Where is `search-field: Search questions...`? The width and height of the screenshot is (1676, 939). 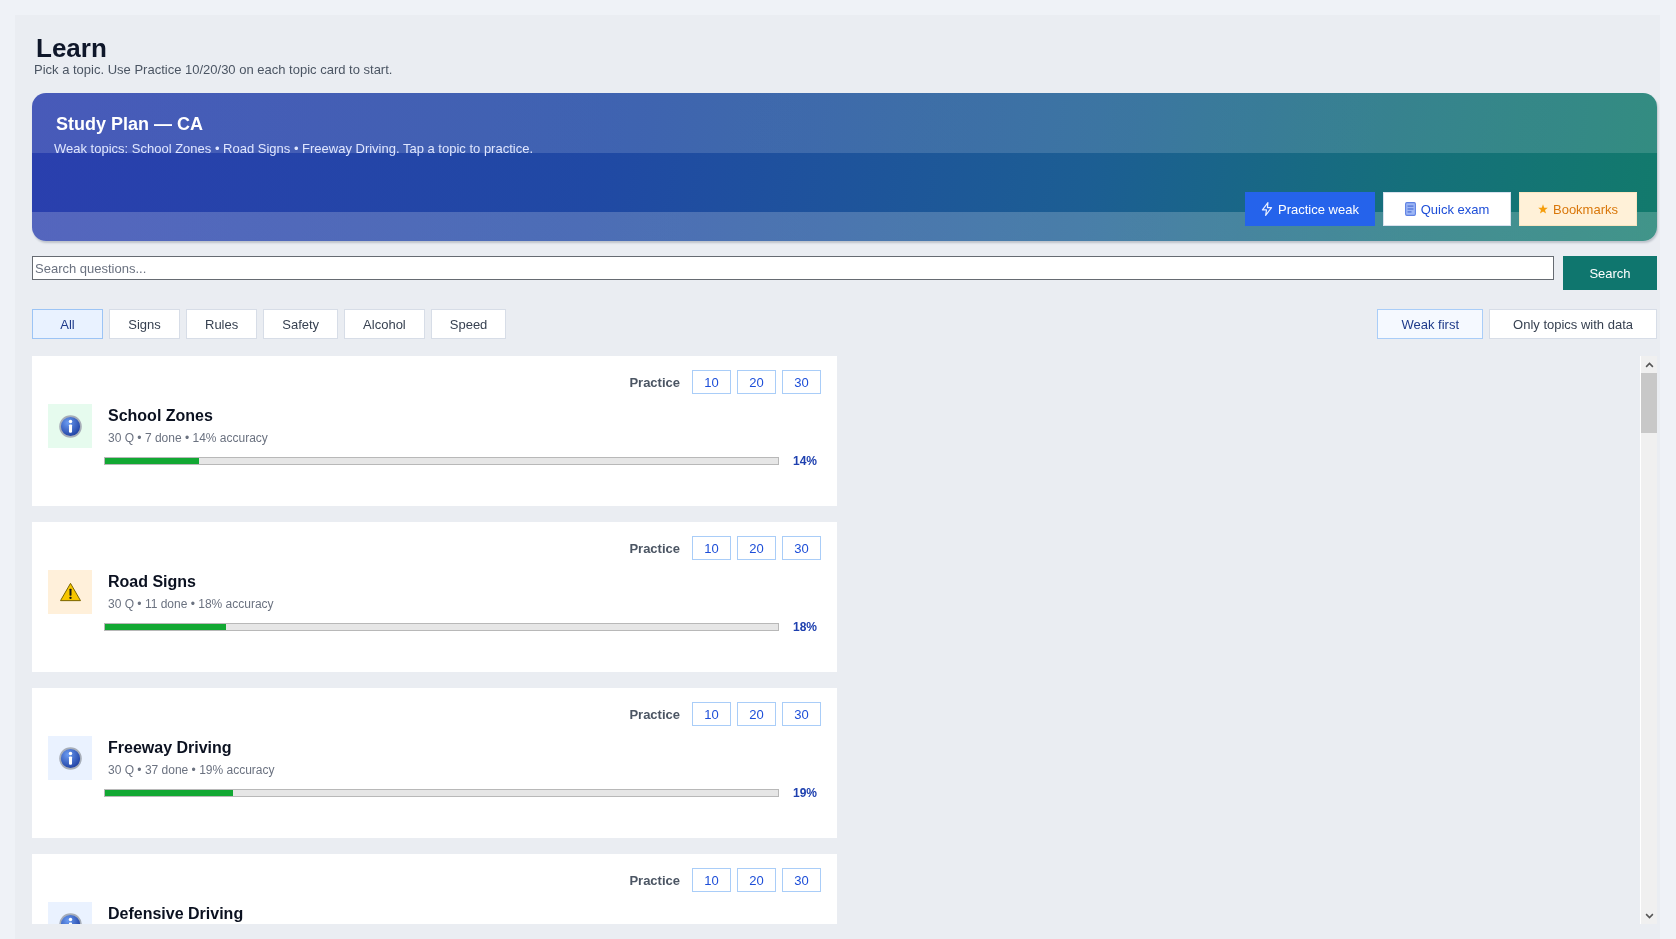 search-field: Search questions... is located at coordinates (793, 268).